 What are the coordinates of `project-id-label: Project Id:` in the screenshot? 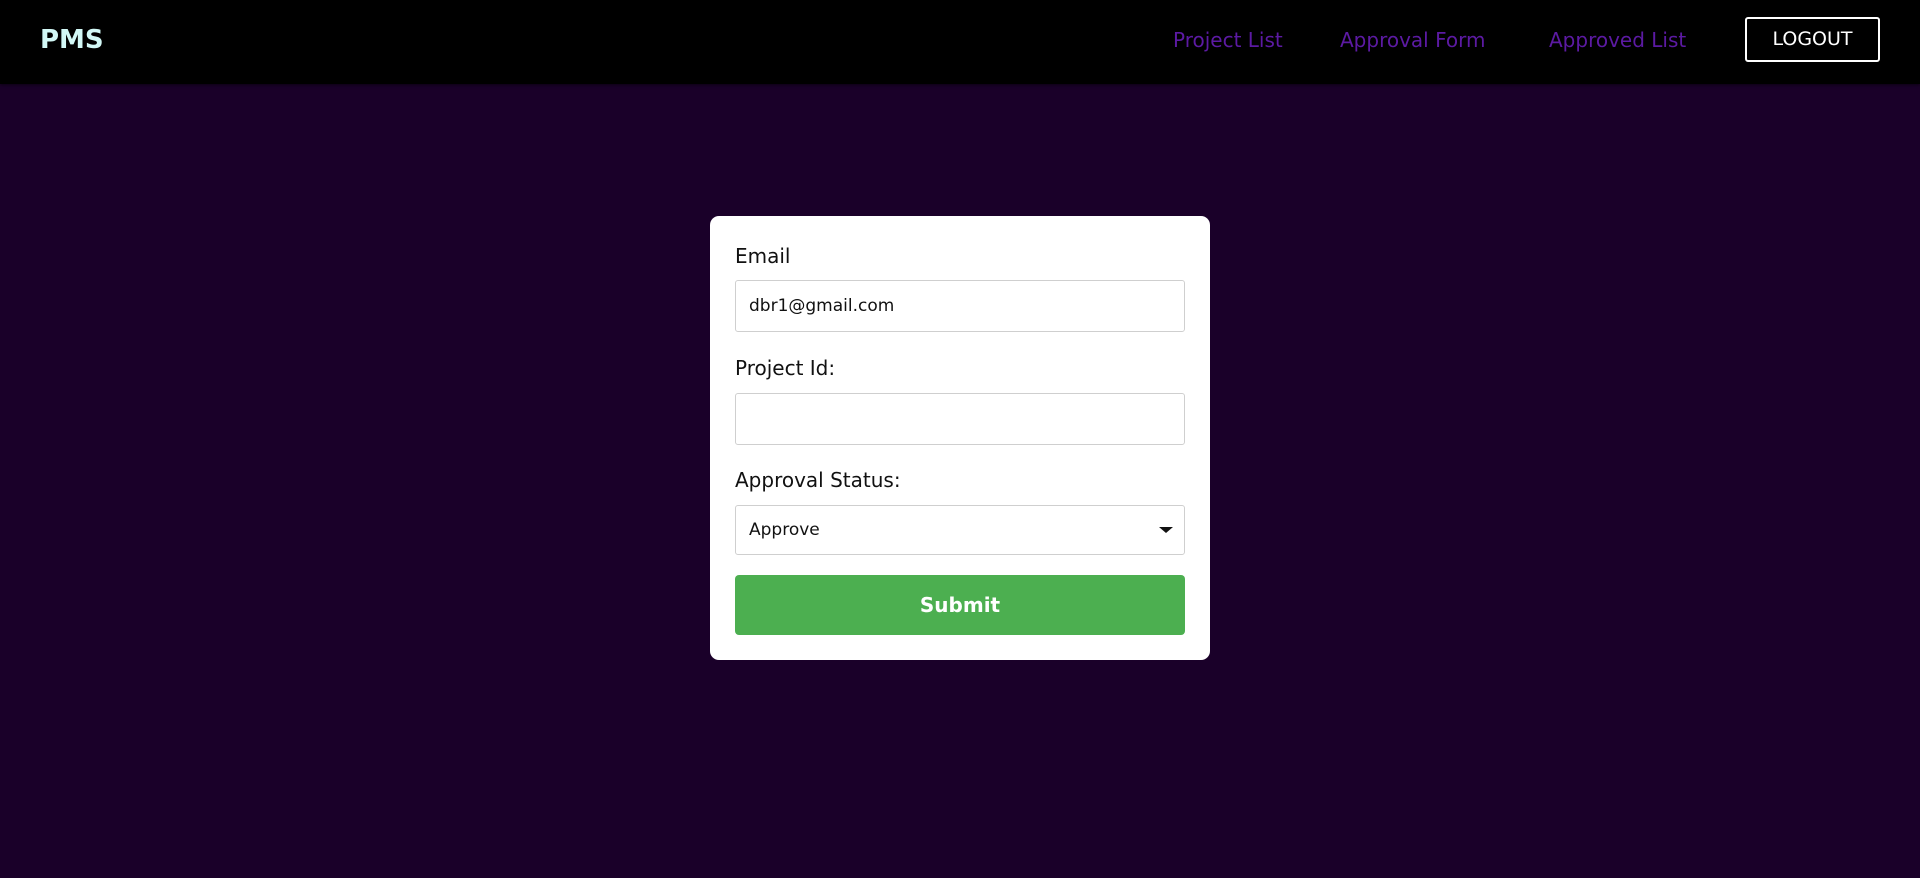 It's located at (785, 368).